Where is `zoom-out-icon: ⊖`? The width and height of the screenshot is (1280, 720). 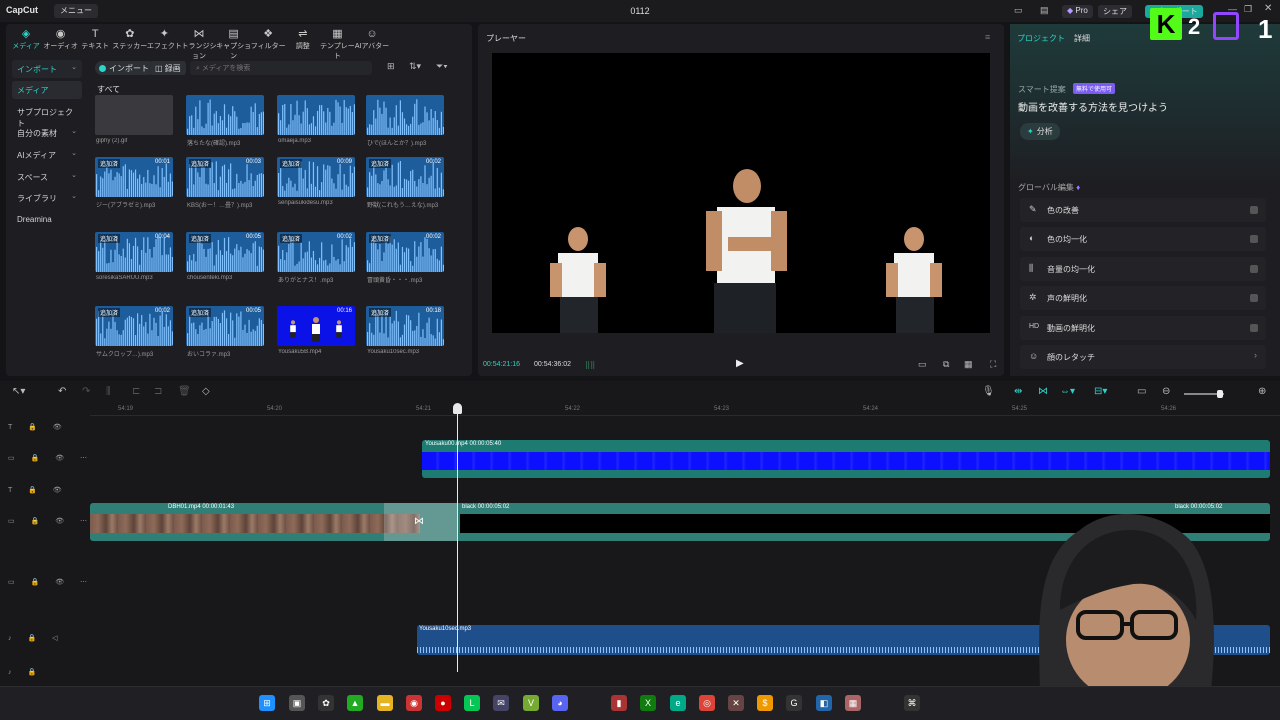
zoom-out-icon: ⊖ is located at coordinates (1166, 391).